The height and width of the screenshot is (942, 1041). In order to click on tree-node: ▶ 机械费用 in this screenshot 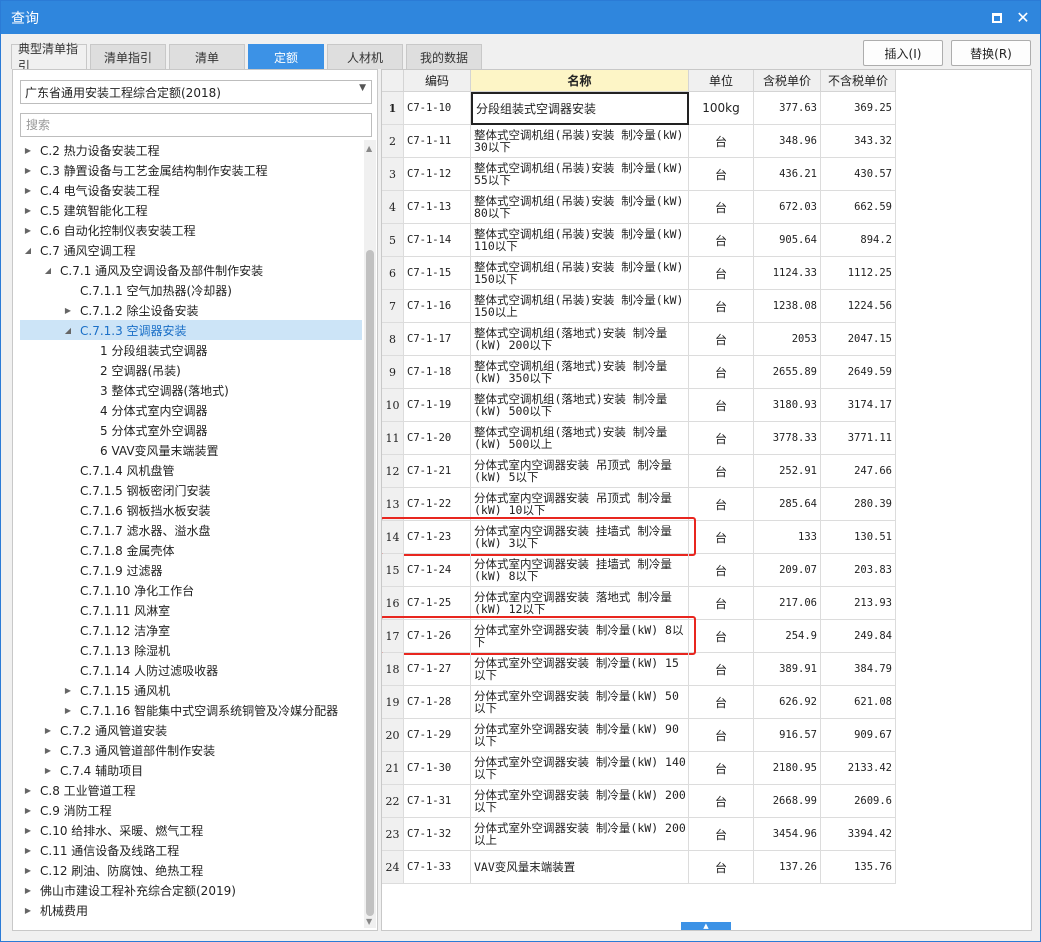, I will do `click(191, 910)`.